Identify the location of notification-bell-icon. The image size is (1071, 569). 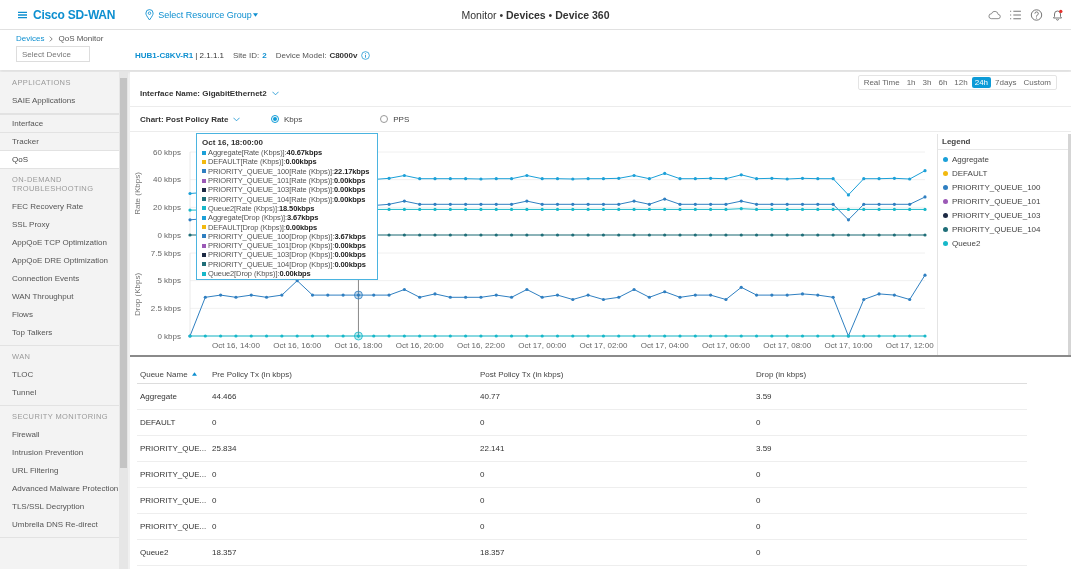
(1057, 14).